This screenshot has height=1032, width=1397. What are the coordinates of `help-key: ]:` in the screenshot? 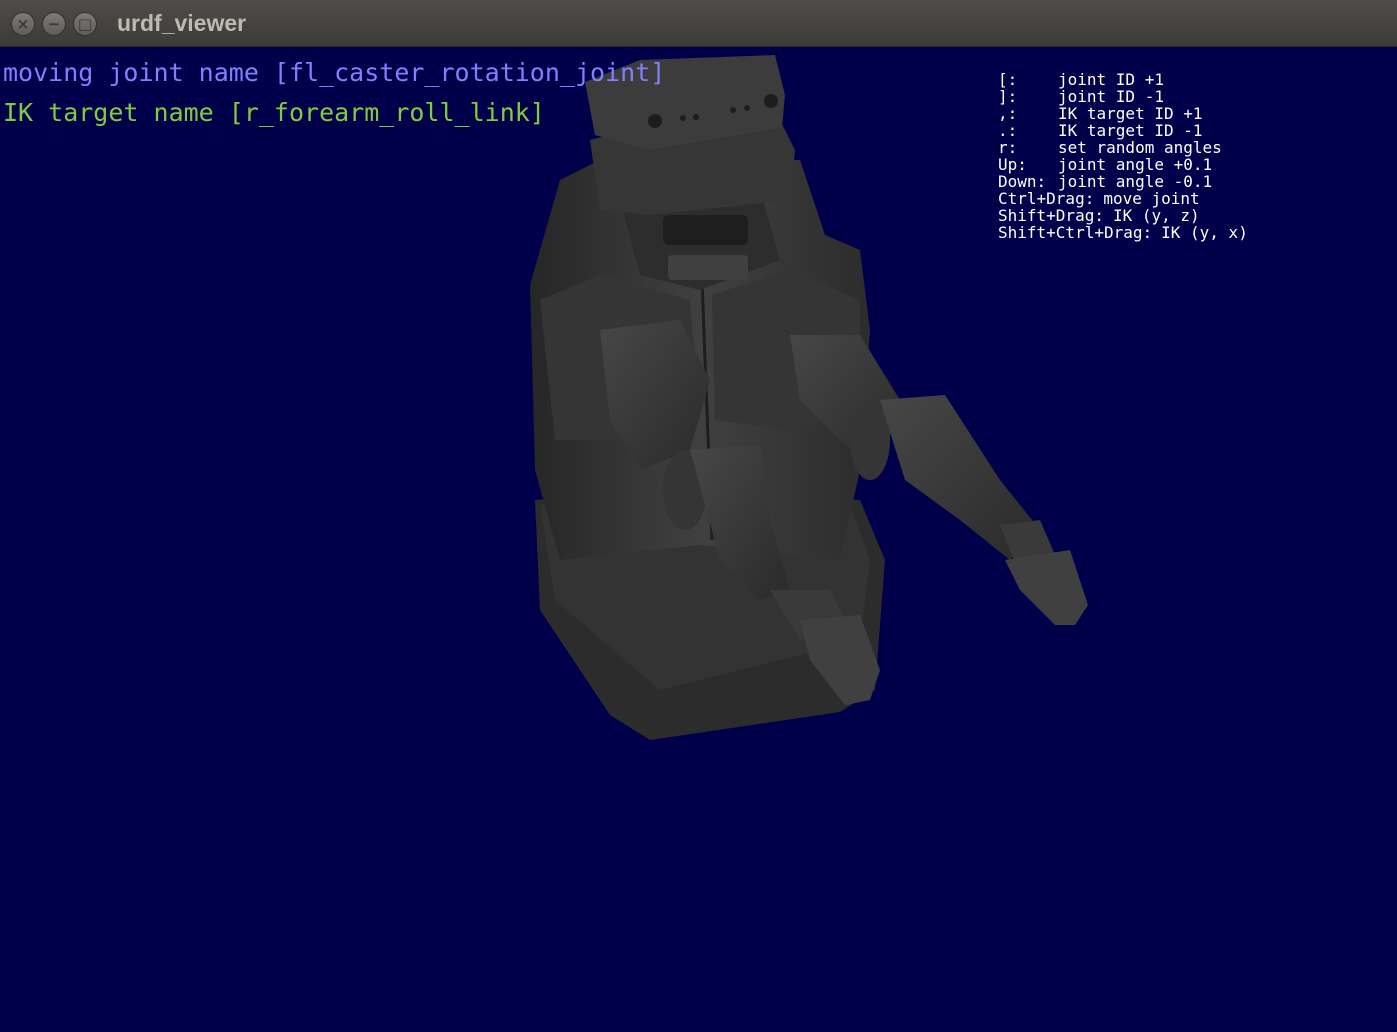 It's located at (1008, 96).